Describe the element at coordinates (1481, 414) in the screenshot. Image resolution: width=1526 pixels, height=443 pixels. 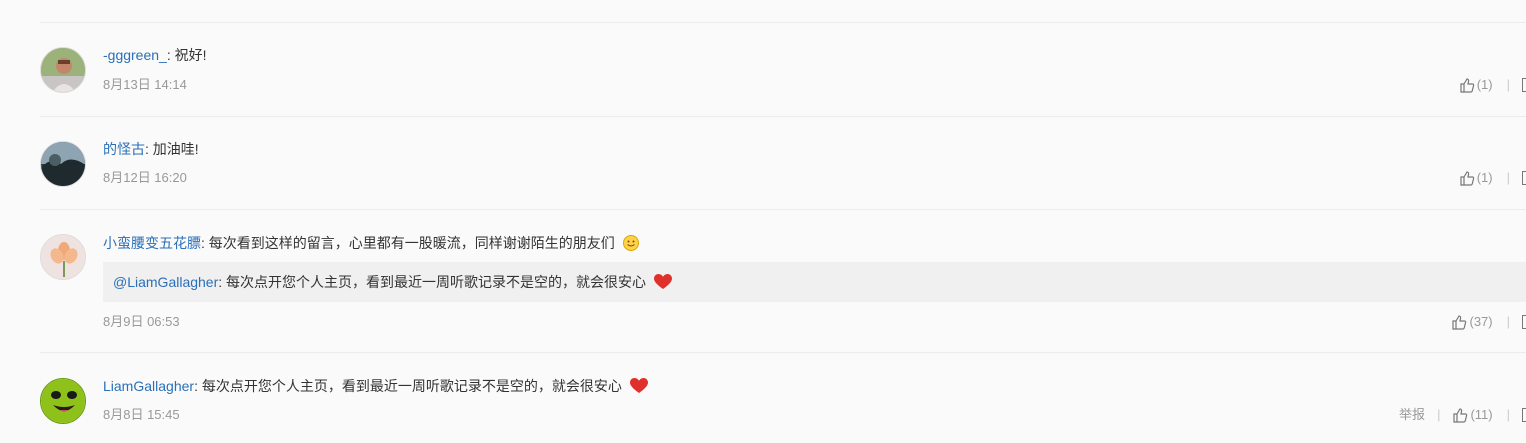
I see `like-count: (11)` at that location.